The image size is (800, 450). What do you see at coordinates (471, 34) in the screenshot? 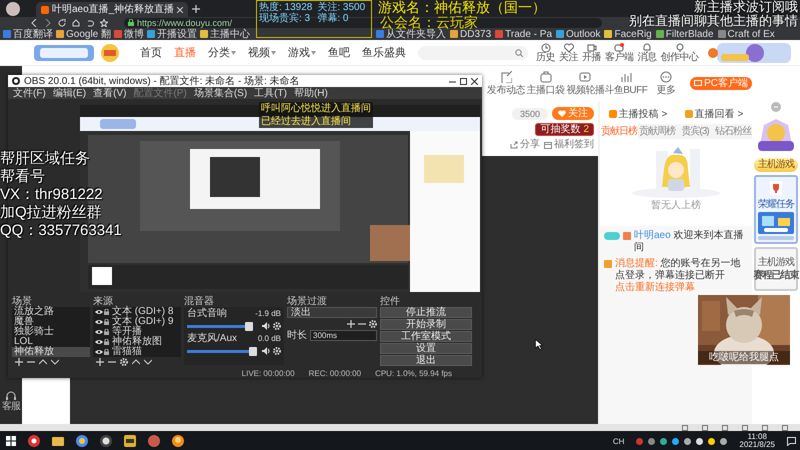
I see `bookmark: DD373` at bounding box center [471, 34].